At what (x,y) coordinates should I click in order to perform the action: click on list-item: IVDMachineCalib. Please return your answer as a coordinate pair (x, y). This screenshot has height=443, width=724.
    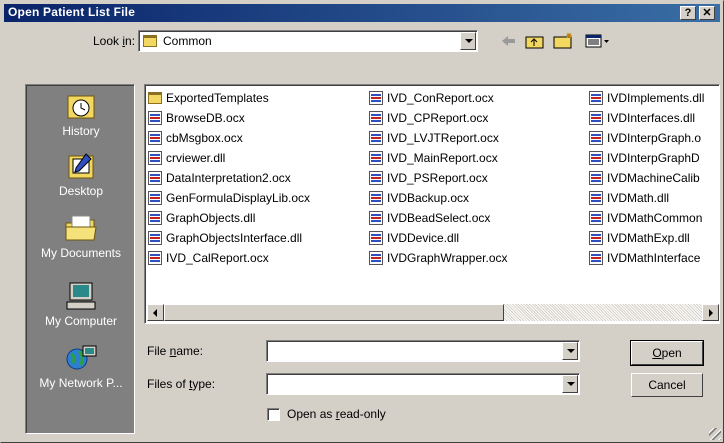
    Looking at the image, I should click on (653, 178).